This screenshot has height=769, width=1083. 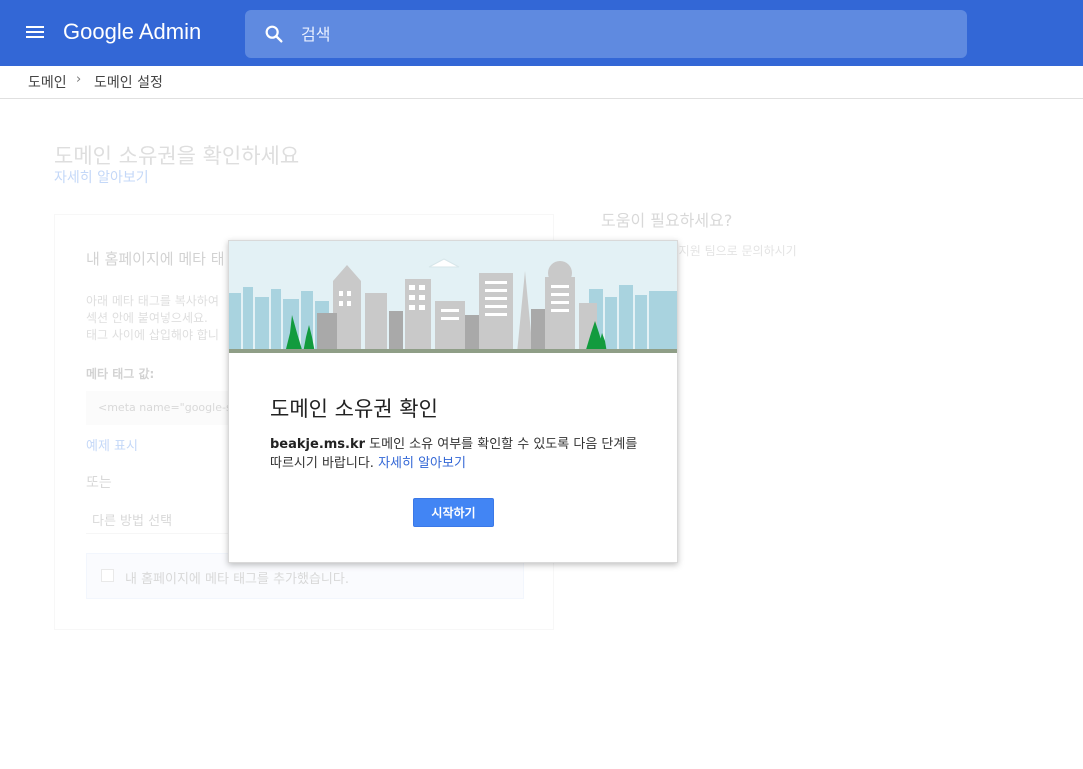 What do you see at coordinates (128, 83) in the screenshot?
I see `breadcrumb-item-domain-settings: 도메인 설정` at bounding box center [128, 83].